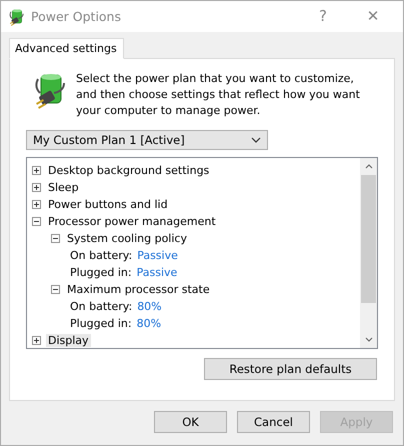 The width and height of the screenshot is (404, 446). Describe the element at coordinates (132, 221) in the screenshot. I see `tree-item: Processor power management` at that location.